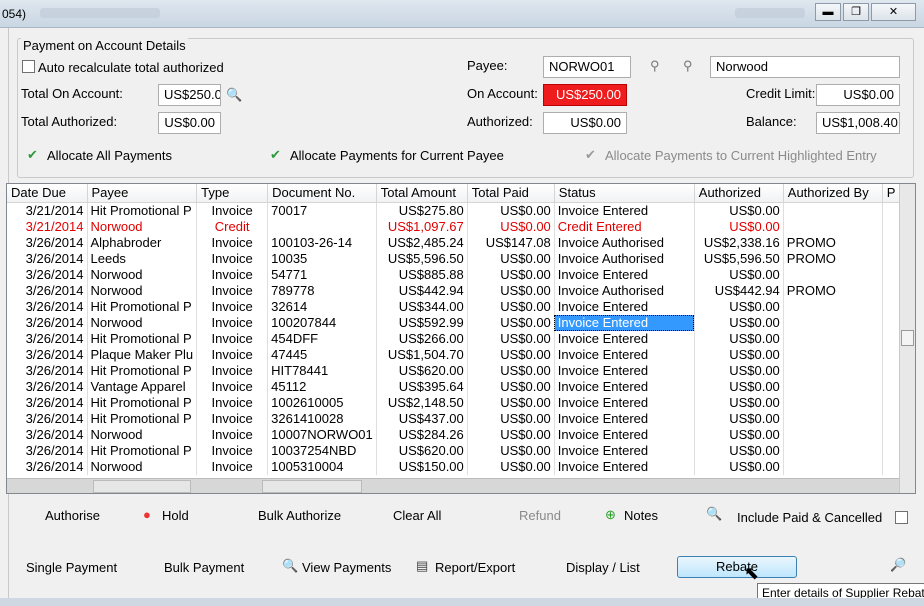 This screenshot has height=606, width=924. Describe the element at coordinates (422, 306) in the screenshot. I see `table-cell: US$344.00` at that location.